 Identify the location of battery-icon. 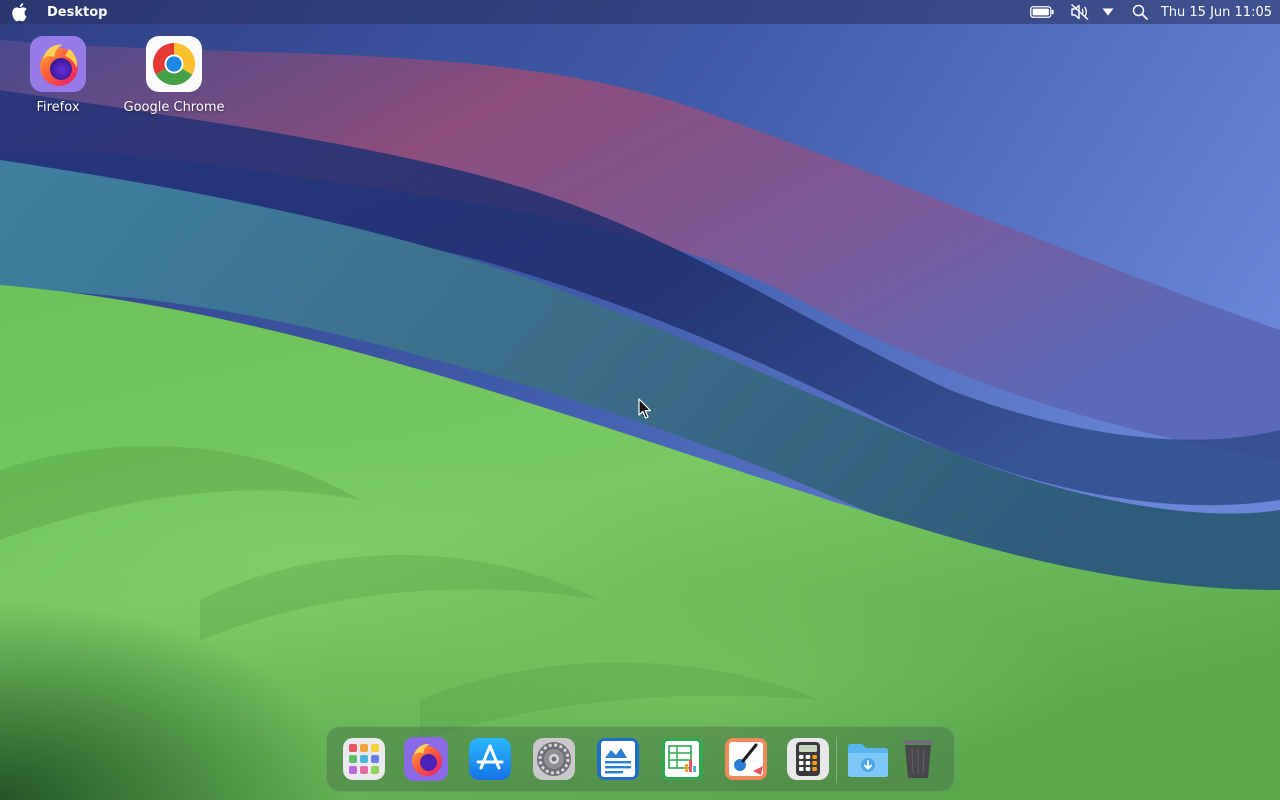
(1042, 12).